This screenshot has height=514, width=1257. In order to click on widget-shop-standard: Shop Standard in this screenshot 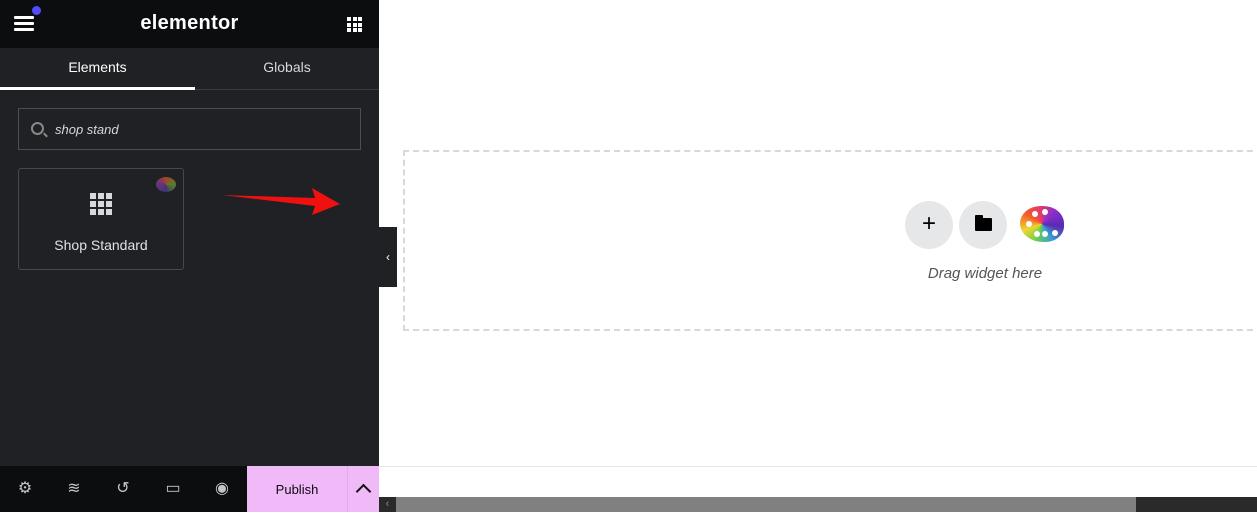, I will do `click(101, 219)`.